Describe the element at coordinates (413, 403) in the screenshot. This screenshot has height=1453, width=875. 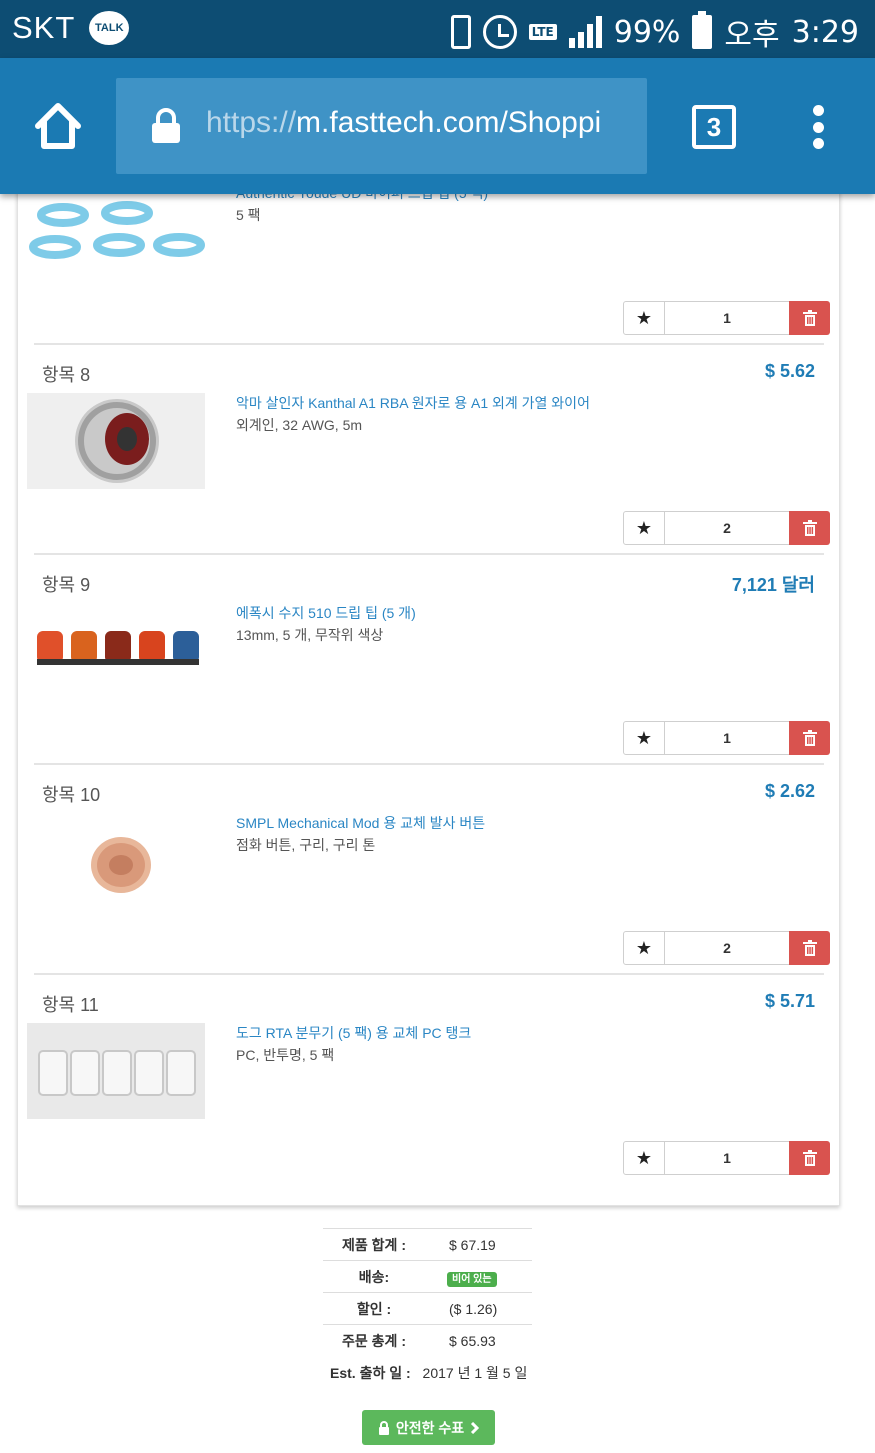
I see `product-title-link: 악마 살인자 Kanthal A1 RBA 원자로 용 A1 외계 가열 와이어` at that location.